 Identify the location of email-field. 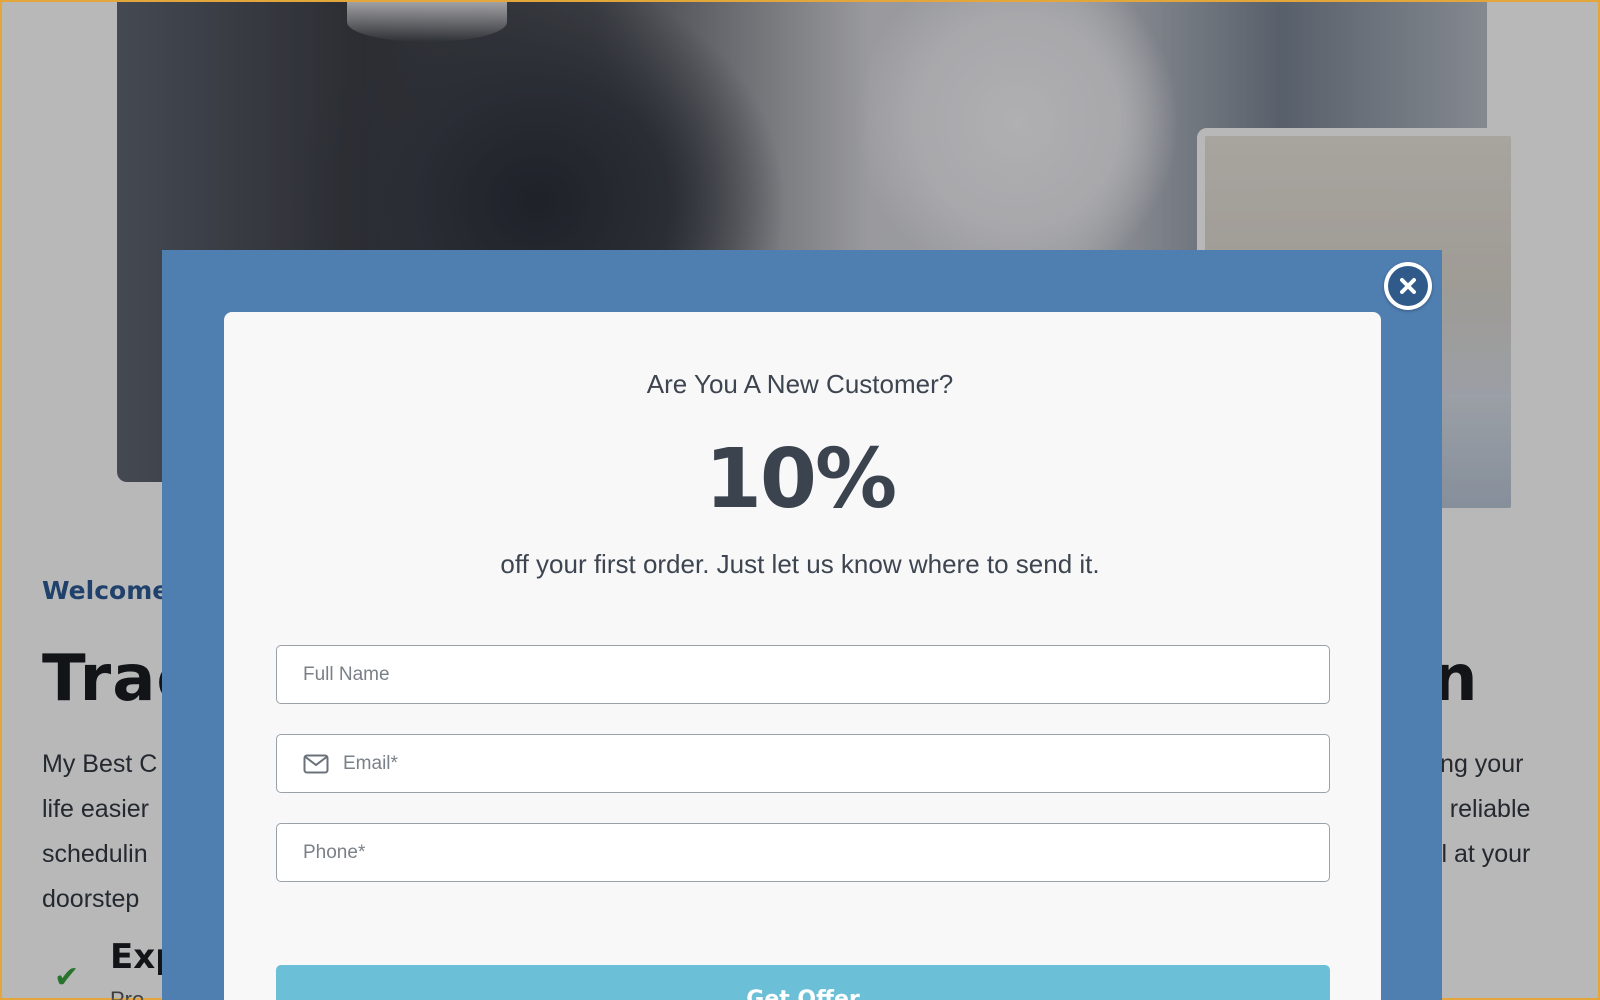
(803, 763).